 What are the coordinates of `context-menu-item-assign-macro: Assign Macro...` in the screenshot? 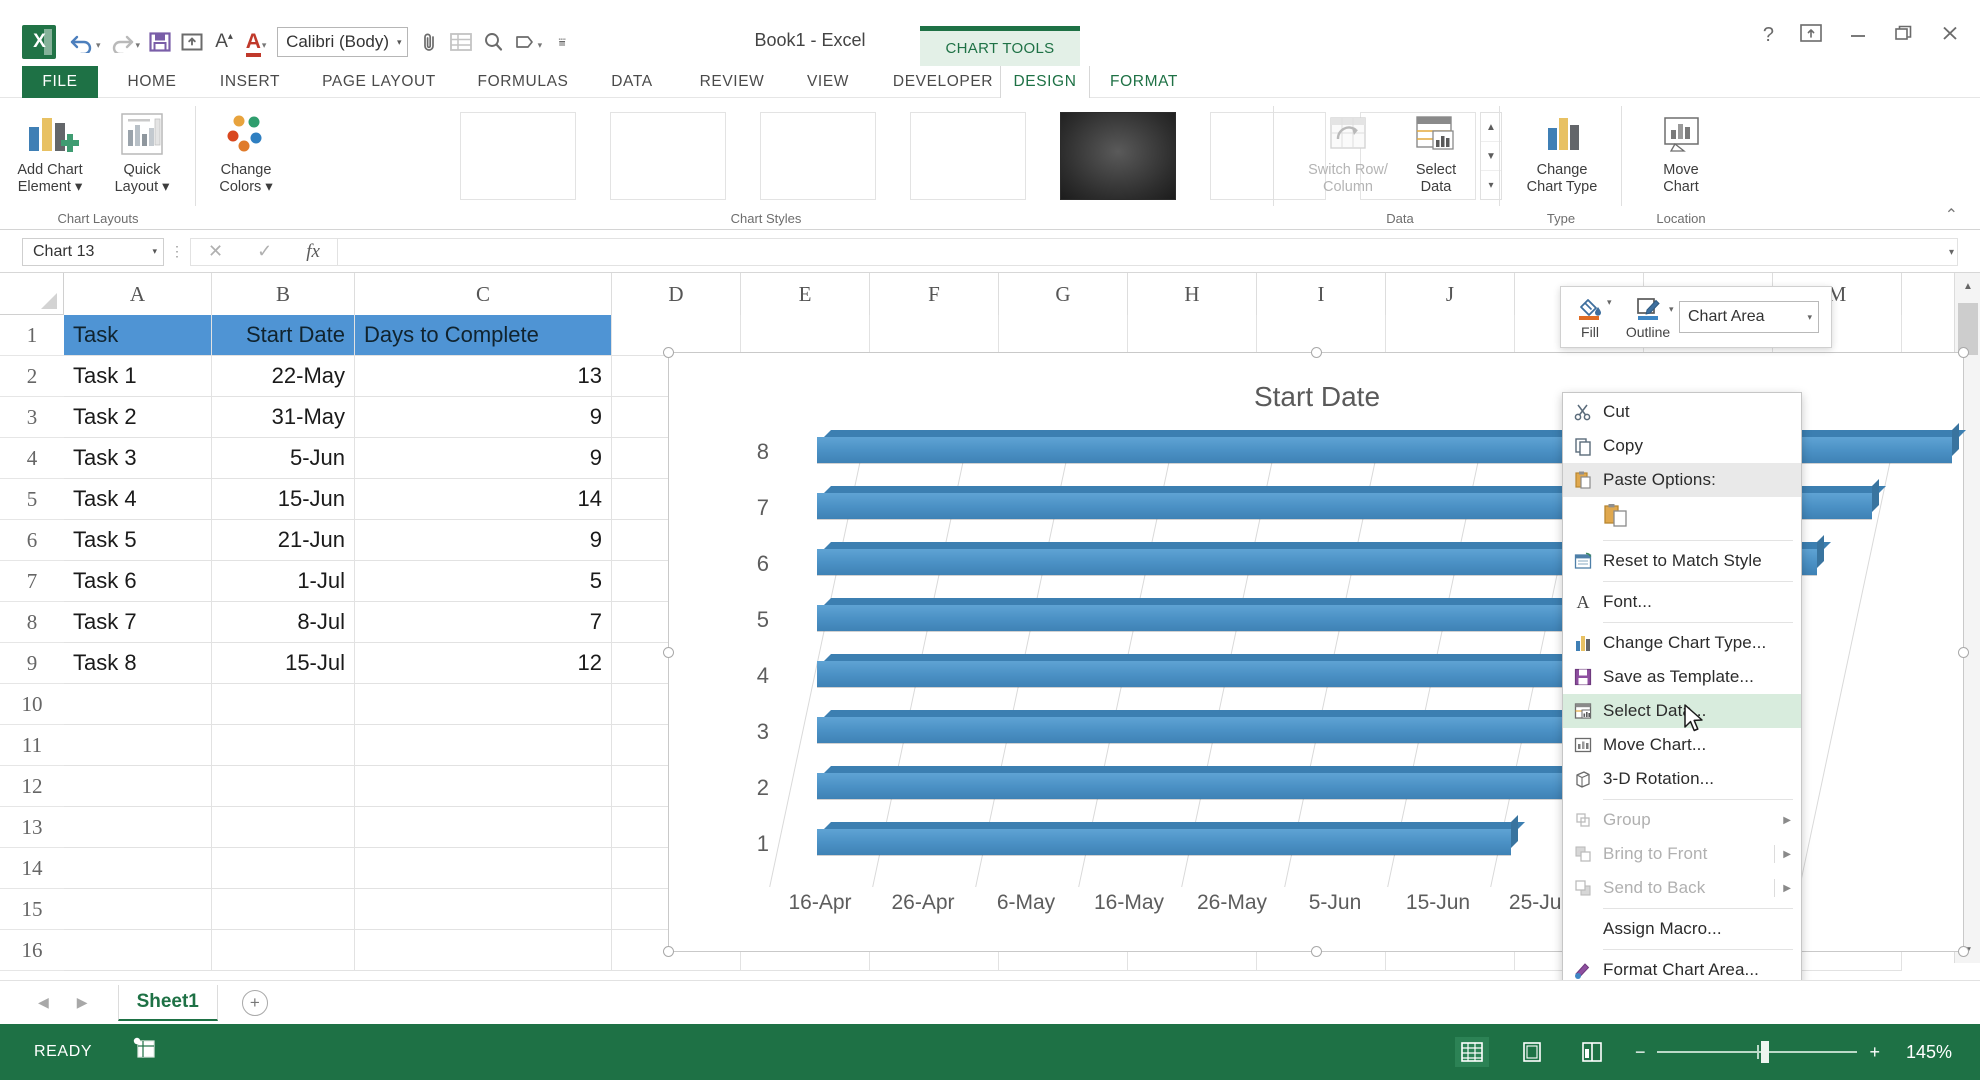 It's located at (1682, 929).